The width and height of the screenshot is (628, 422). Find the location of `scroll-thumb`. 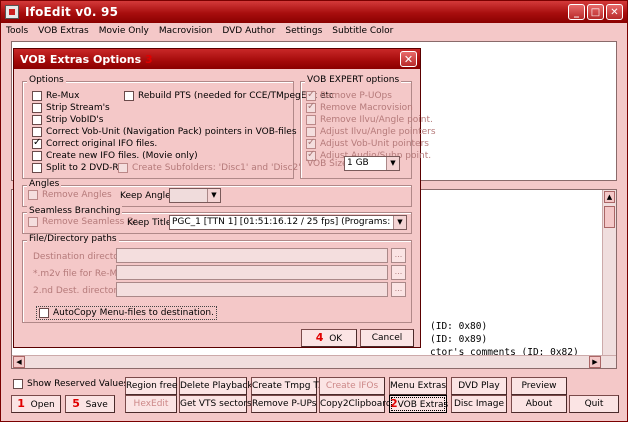

scroll-thumb is located at coordinates (609, 217).